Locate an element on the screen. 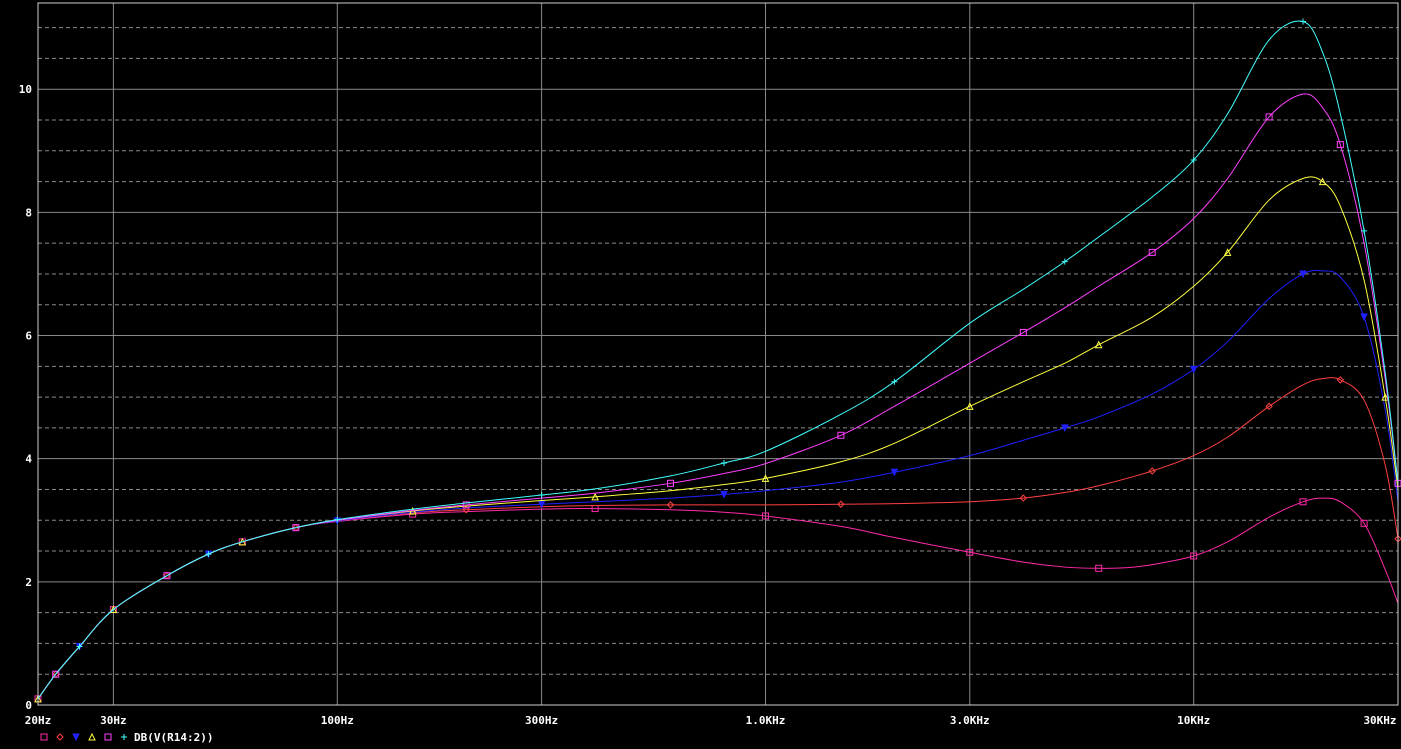 Image resolution: width=1401 pixels, height=749 pixels. y-tick-label: 8 is located at coordinates (28, 212).